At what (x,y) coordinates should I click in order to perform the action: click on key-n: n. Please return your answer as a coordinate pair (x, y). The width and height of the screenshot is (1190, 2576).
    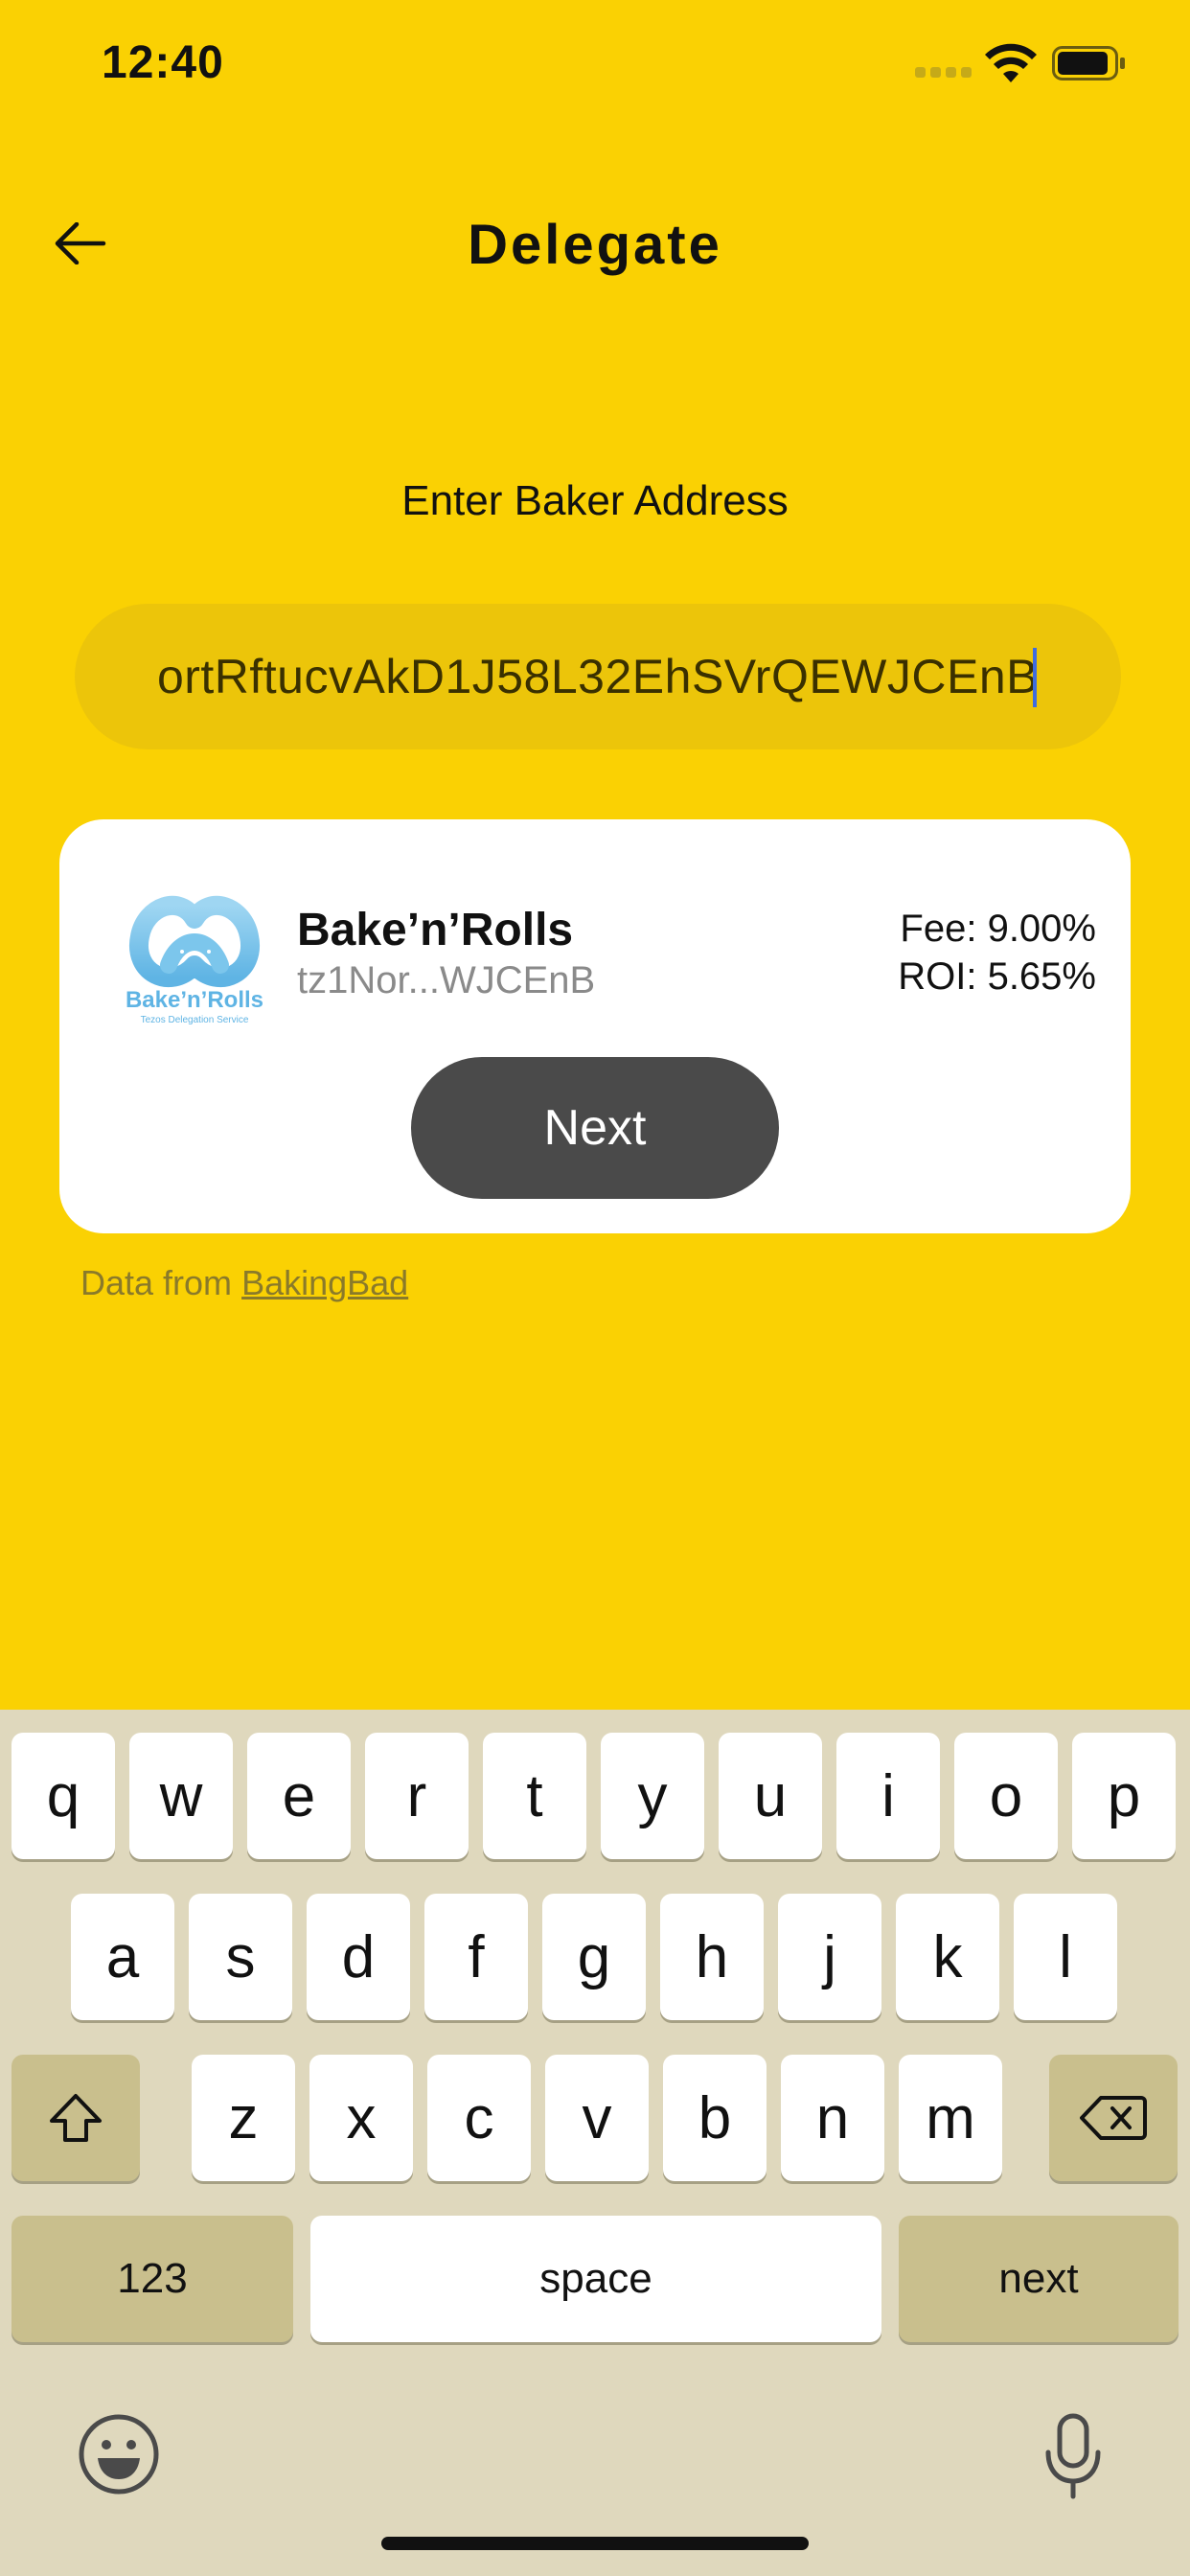
    Looking at the image, I should click on (833, 2118).